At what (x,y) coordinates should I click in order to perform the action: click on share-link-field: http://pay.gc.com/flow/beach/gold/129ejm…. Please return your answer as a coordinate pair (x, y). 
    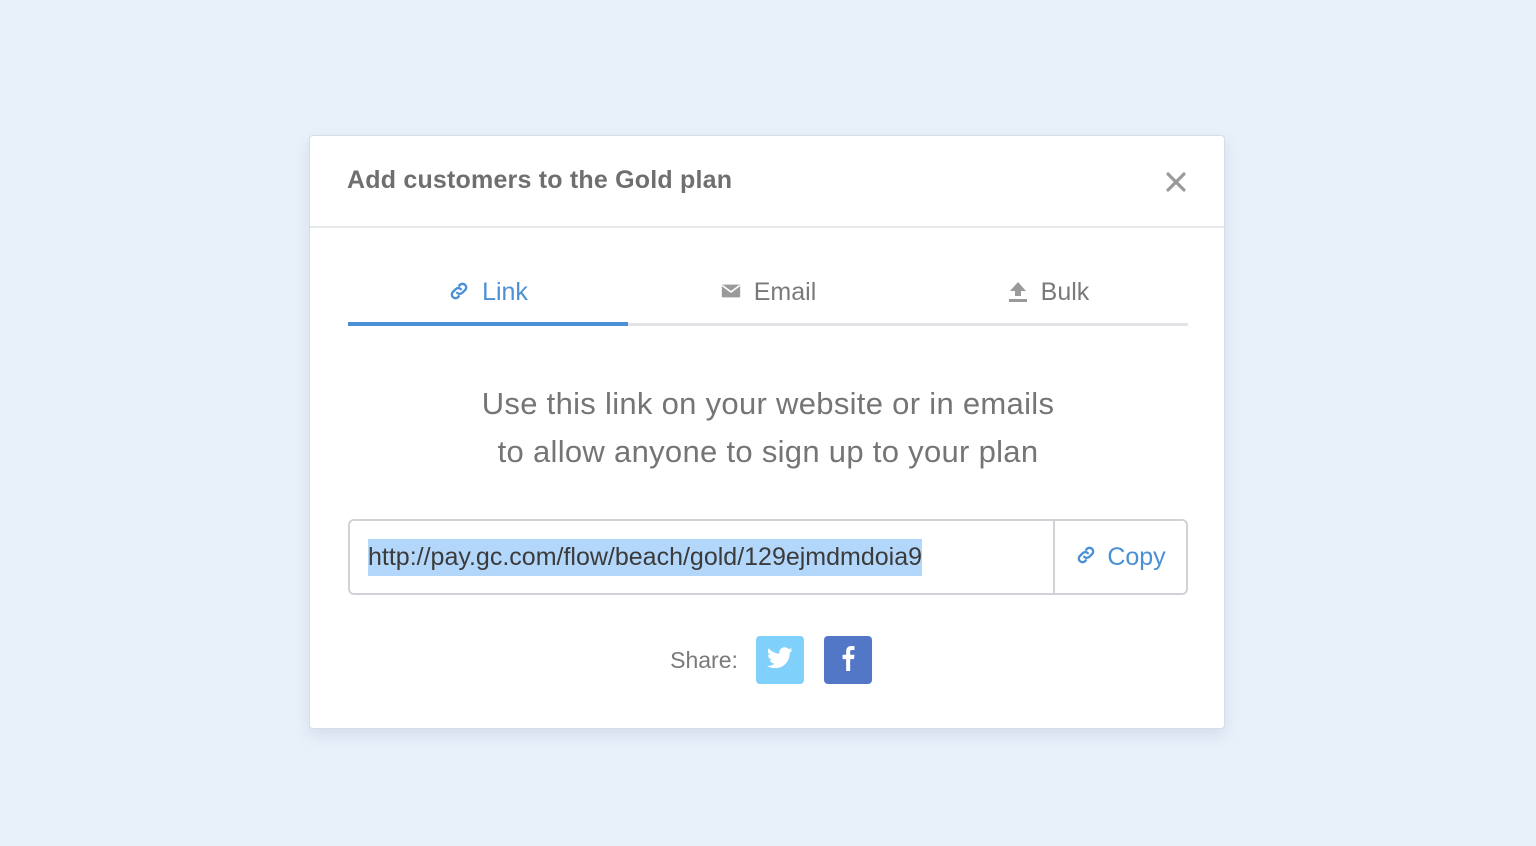
    Looking at the image, I should click on (768, 557).